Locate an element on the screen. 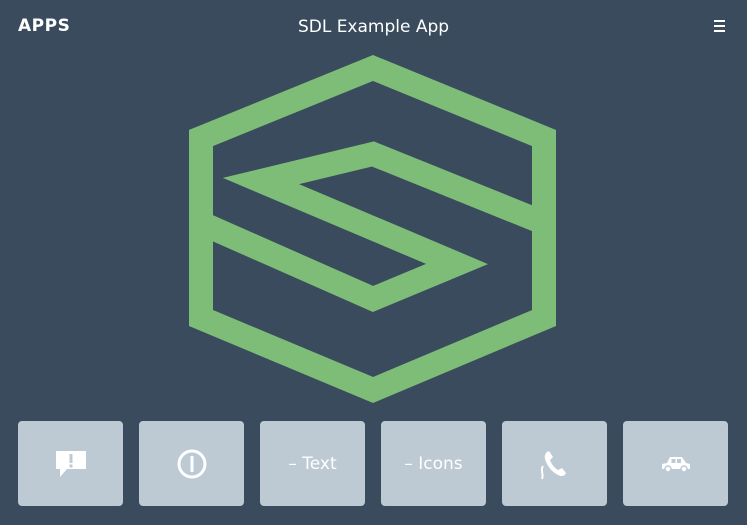  header-bar: APPS SDL Example App is located at coordinates (373, 28).